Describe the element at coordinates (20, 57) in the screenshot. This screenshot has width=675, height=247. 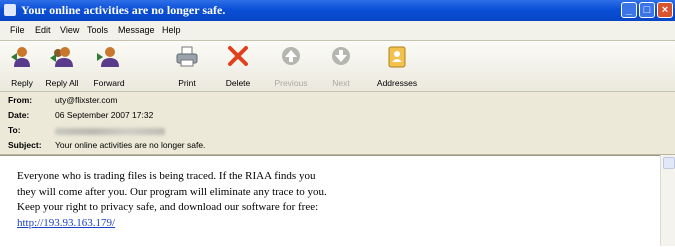
I see `reply-icon` at that location.